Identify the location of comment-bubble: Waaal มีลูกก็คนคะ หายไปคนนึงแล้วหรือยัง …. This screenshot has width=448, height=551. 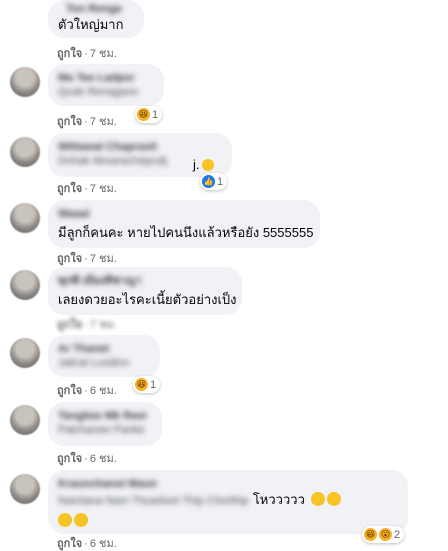
(184, 224).